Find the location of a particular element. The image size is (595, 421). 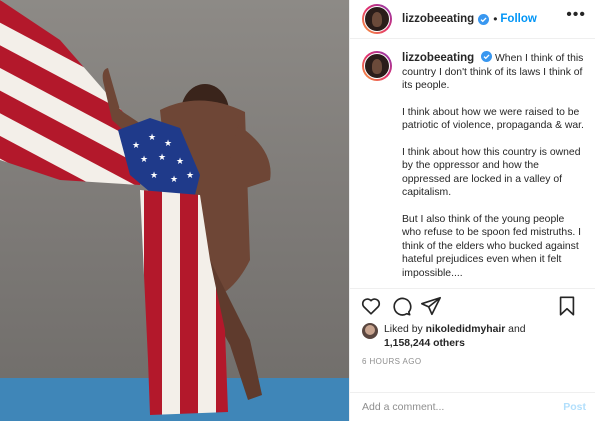

action-bar is located at coordinates (472, 306).